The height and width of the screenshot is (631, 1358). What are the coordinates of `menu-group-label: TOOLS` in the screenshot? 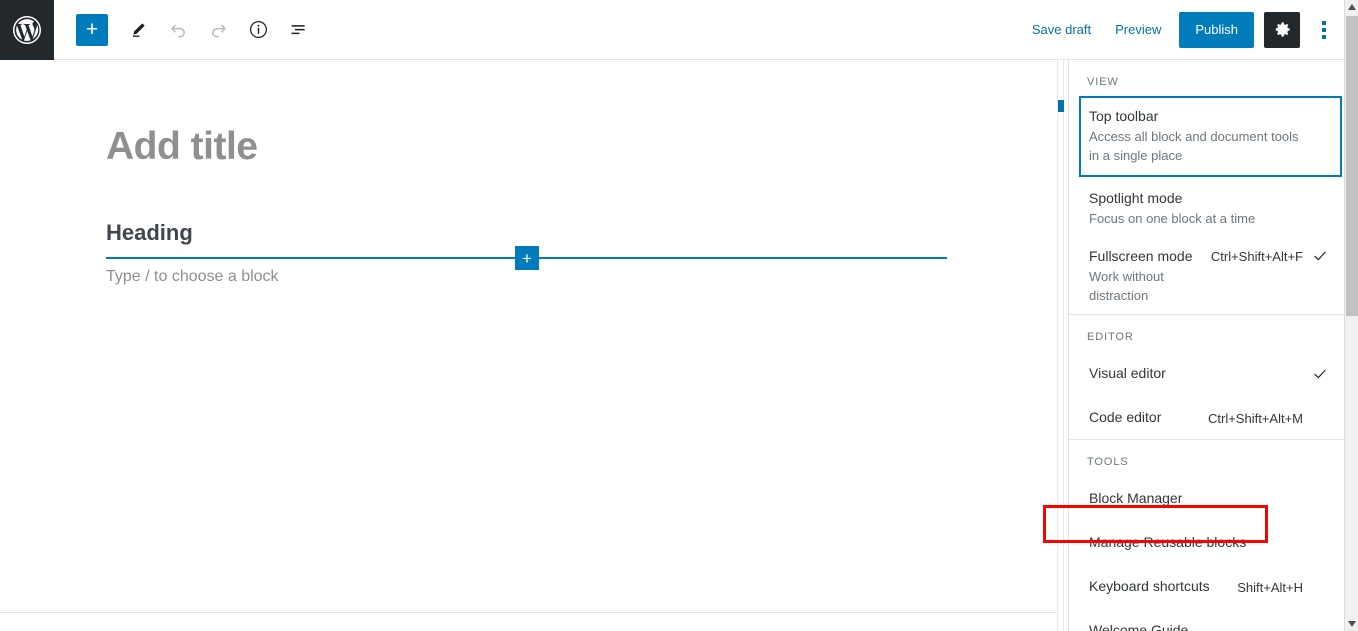 It's located at (1108, 462).